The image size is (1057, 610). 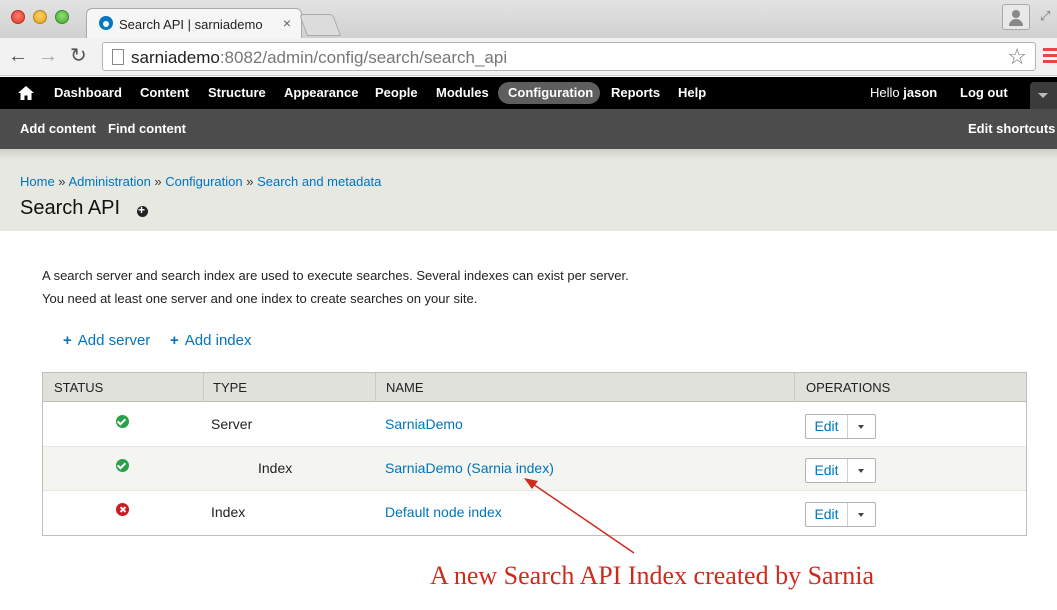 What do you see at coordinates (652, 575) in the screenshot?
I see `annotation-caption: A new Search API Index created by Sarnia` at bounding box center [652, 575].